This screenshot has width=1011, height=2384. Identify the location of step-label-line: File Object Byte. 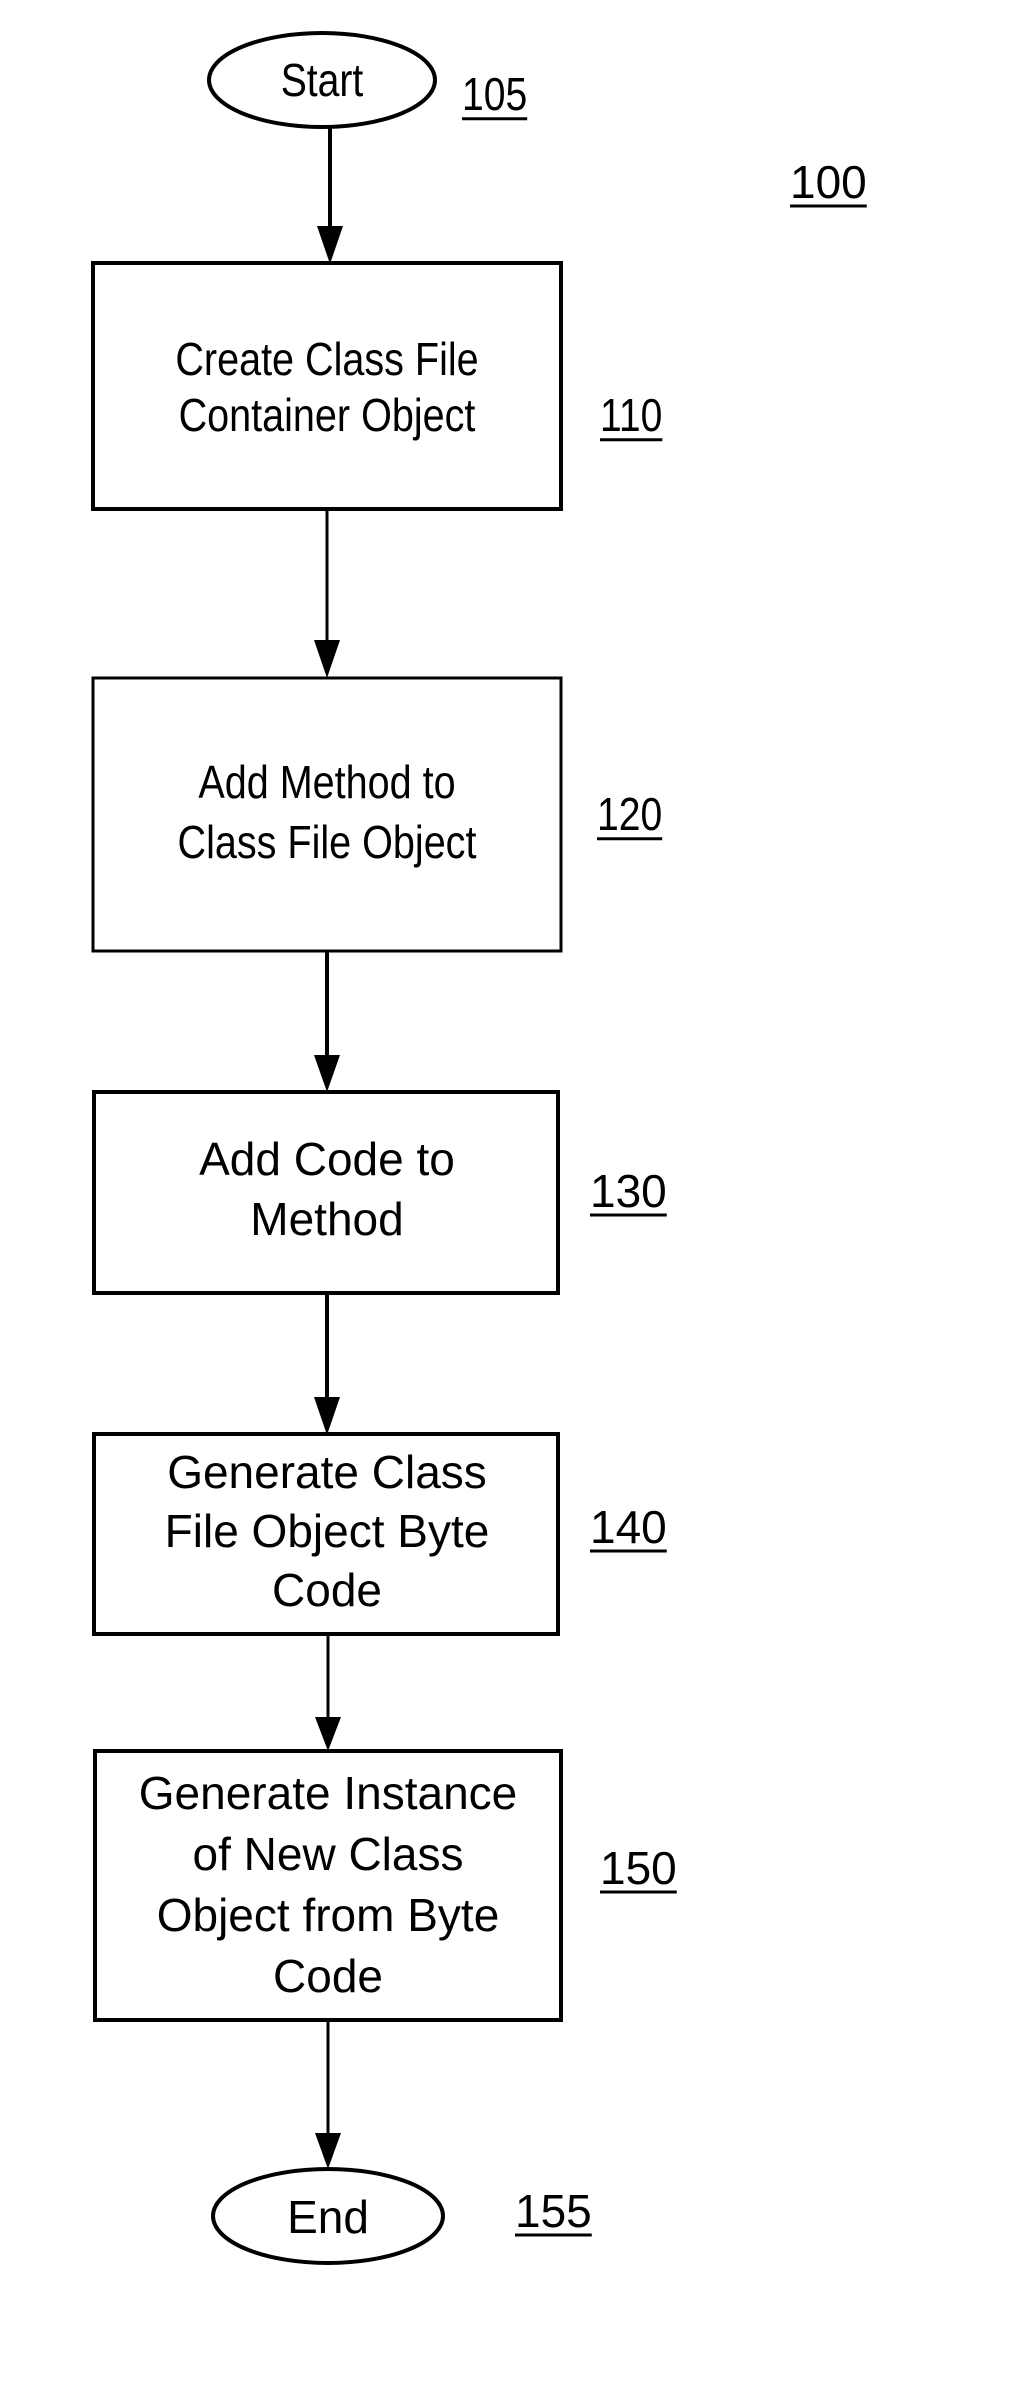
(327, 1531).